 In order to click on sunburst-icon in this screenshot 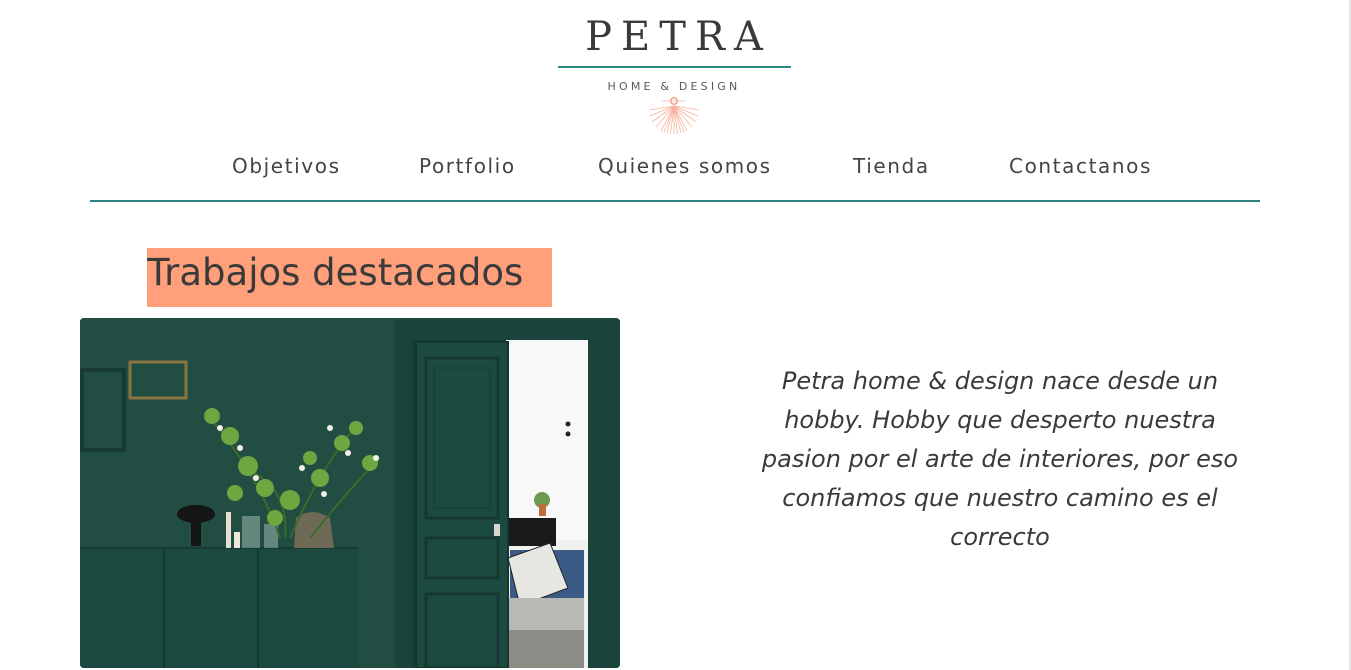, I will do `click(674, 116)`.